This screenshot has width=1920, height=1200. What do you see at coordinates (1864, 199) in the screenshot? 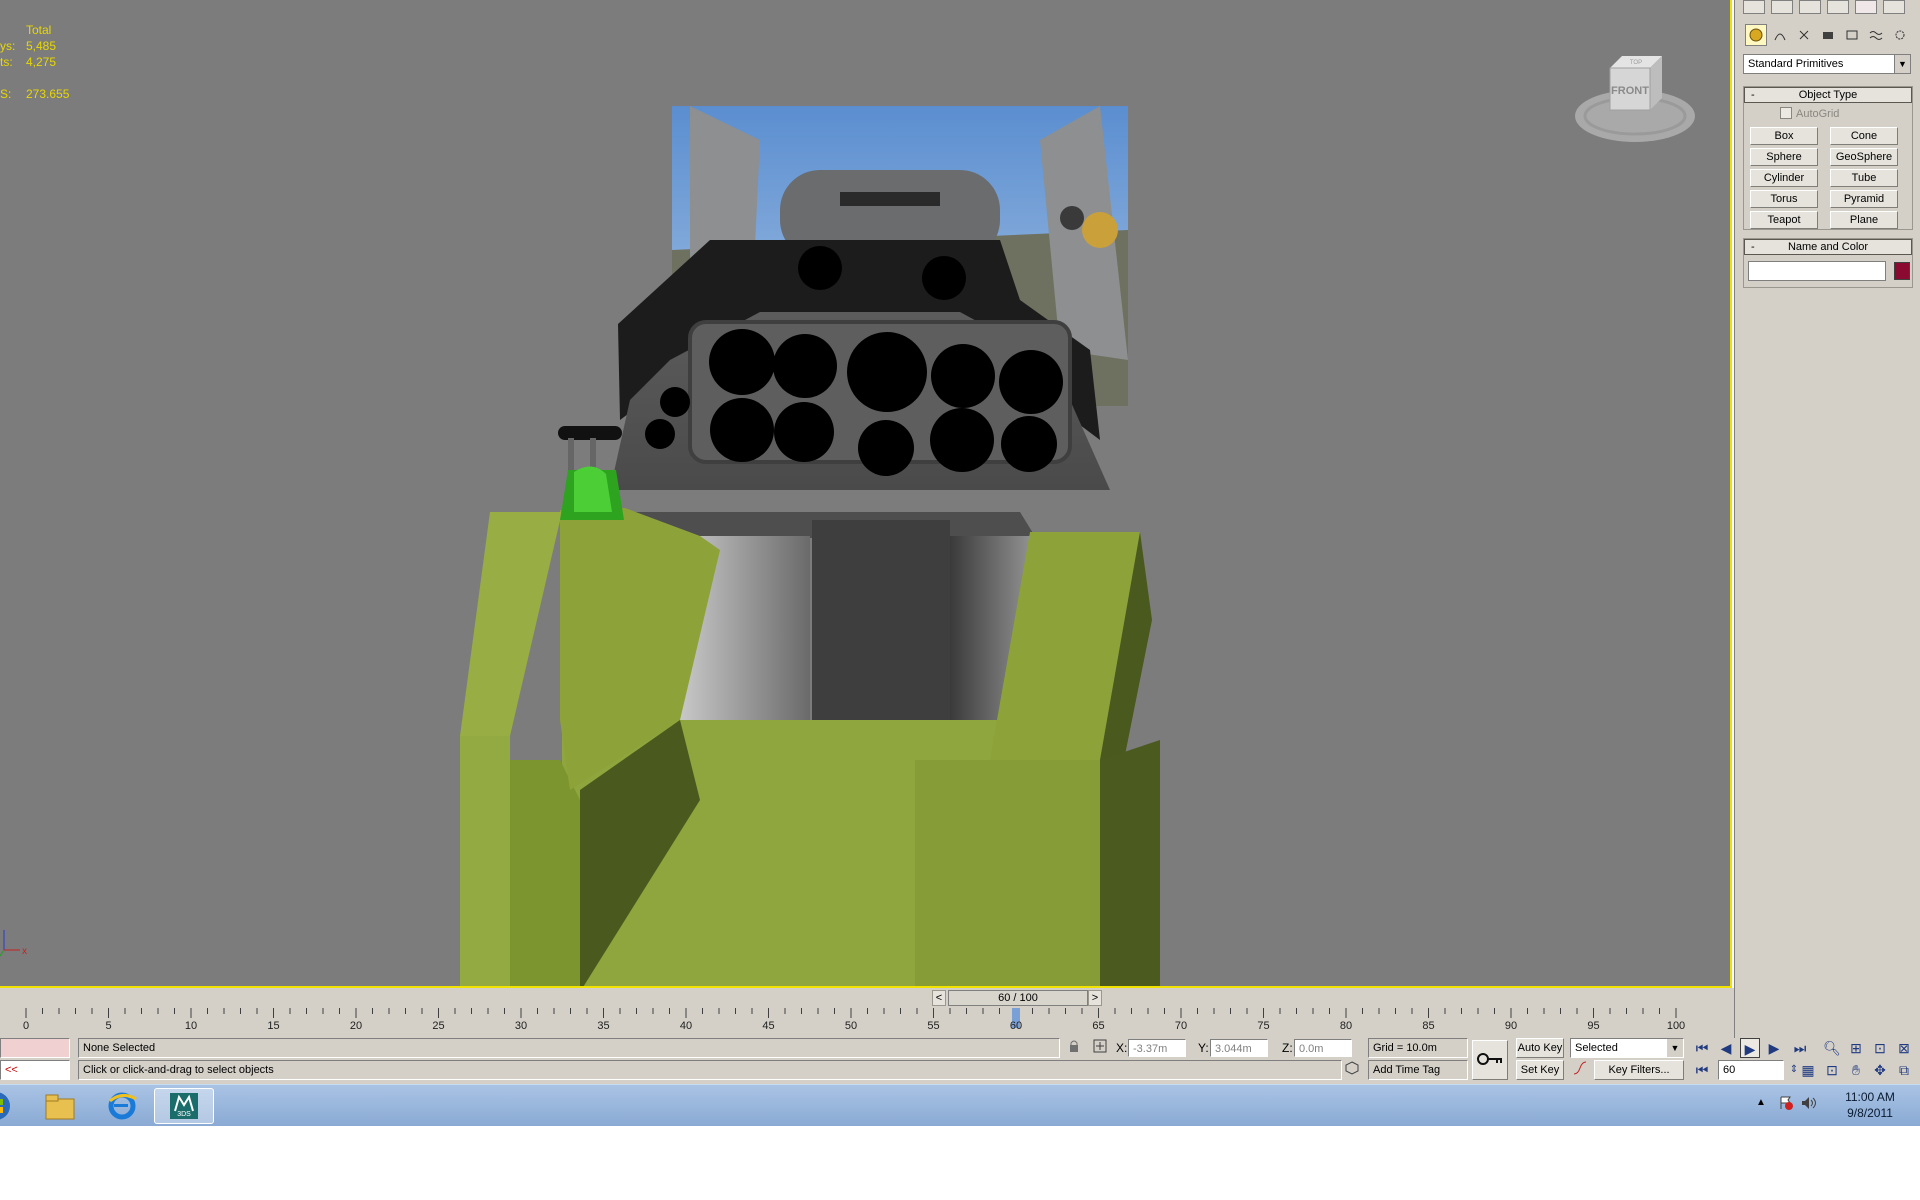
I see `primitive-button-pyramid: Pyramid` at bounding box center [1864, 199].